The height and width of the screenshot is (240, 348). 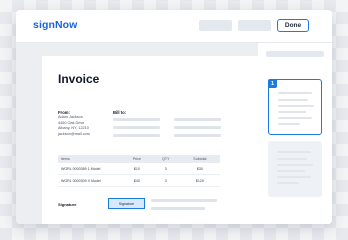 I want to click on signature-label: Signature, so click(x=67, y=204).